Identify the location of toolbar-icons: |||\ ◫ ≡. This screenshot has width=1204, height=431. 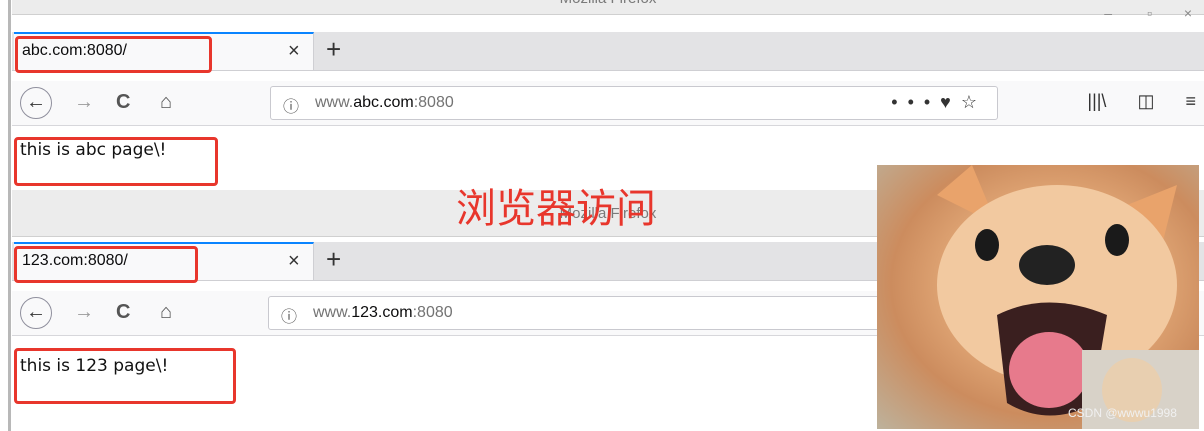
(1128, 101).